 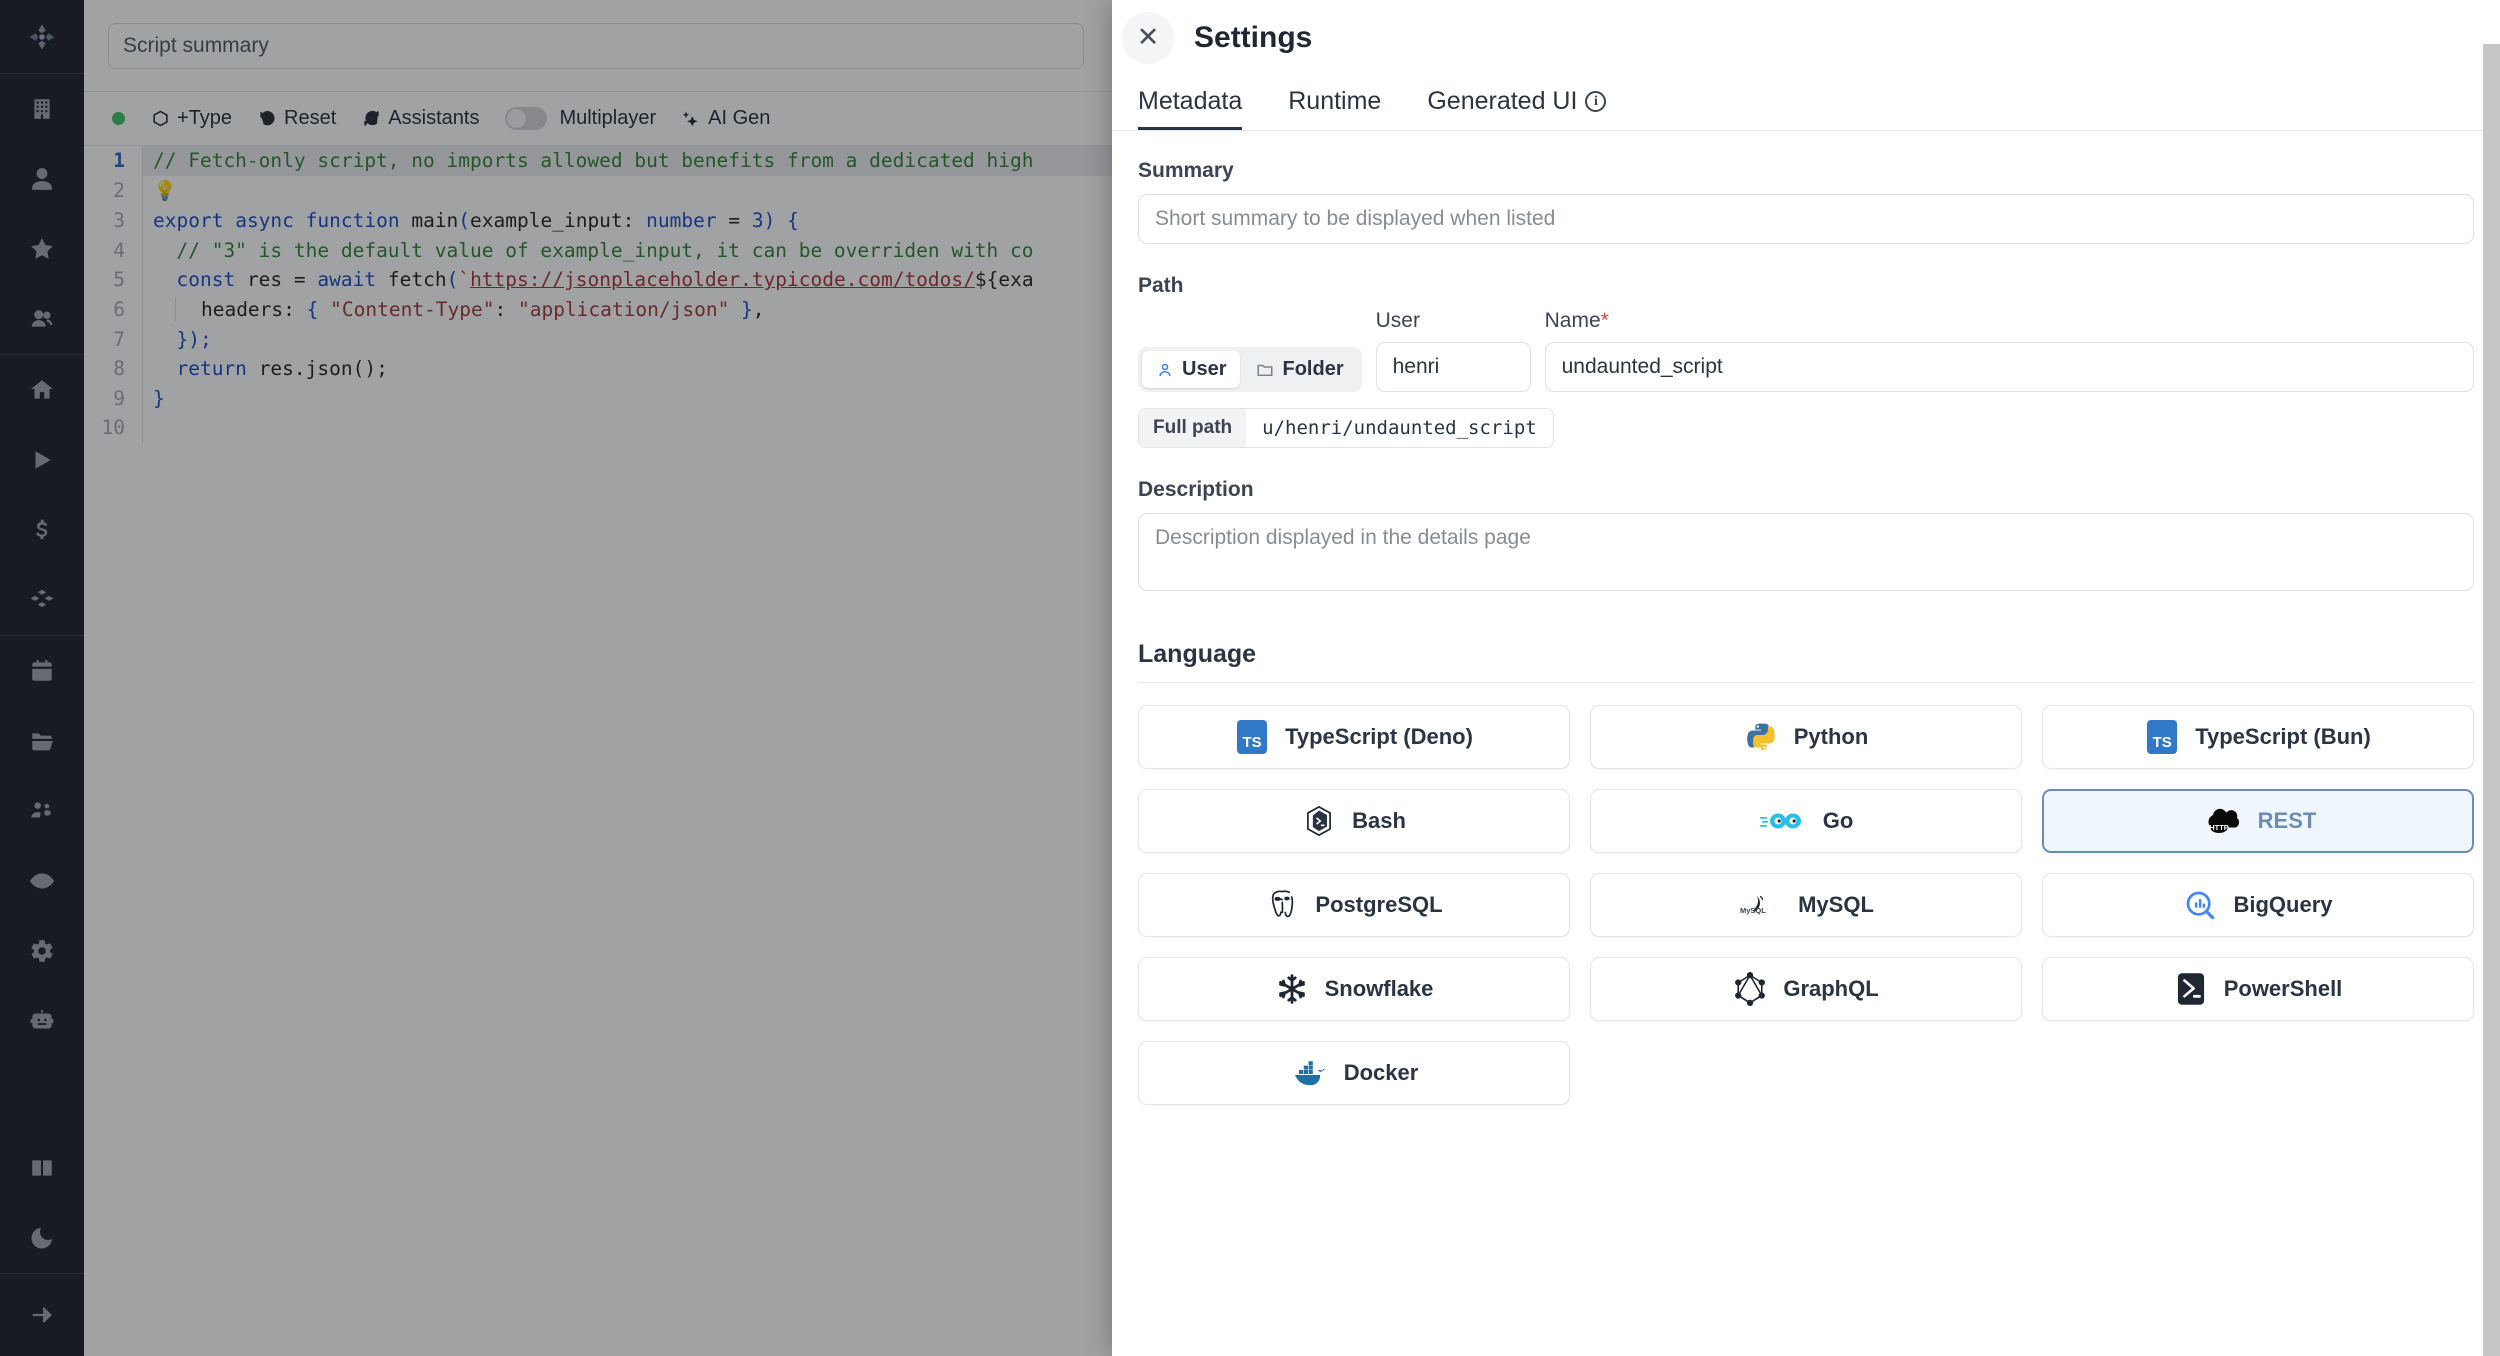 What do you see at coordinates (1572, 320) in the screenshot?
I see `path-name-label-text: Name` at bounding box center [1572, 320].